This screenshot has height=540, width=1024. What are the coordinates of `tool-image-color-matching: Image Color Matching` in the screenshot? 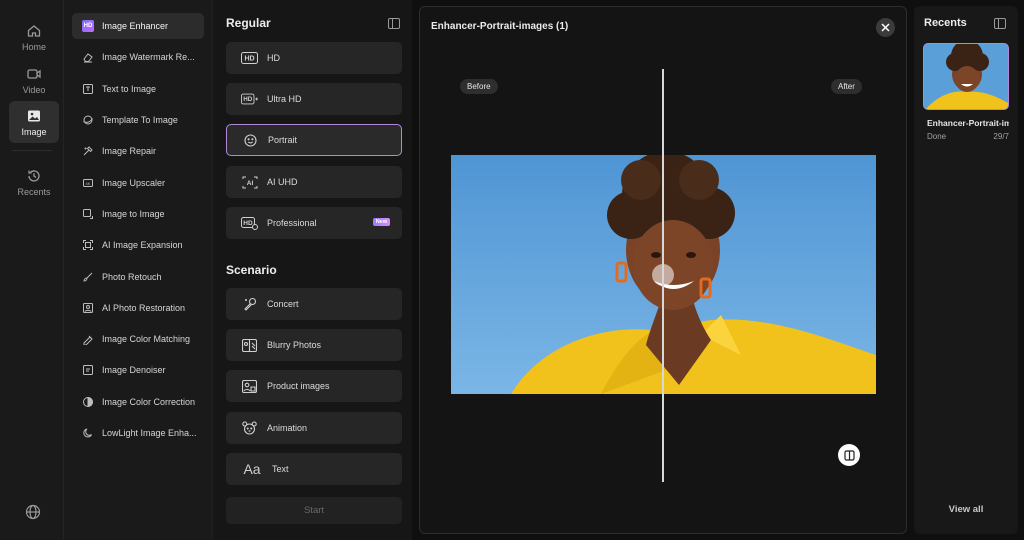 It's located at (138, 339).